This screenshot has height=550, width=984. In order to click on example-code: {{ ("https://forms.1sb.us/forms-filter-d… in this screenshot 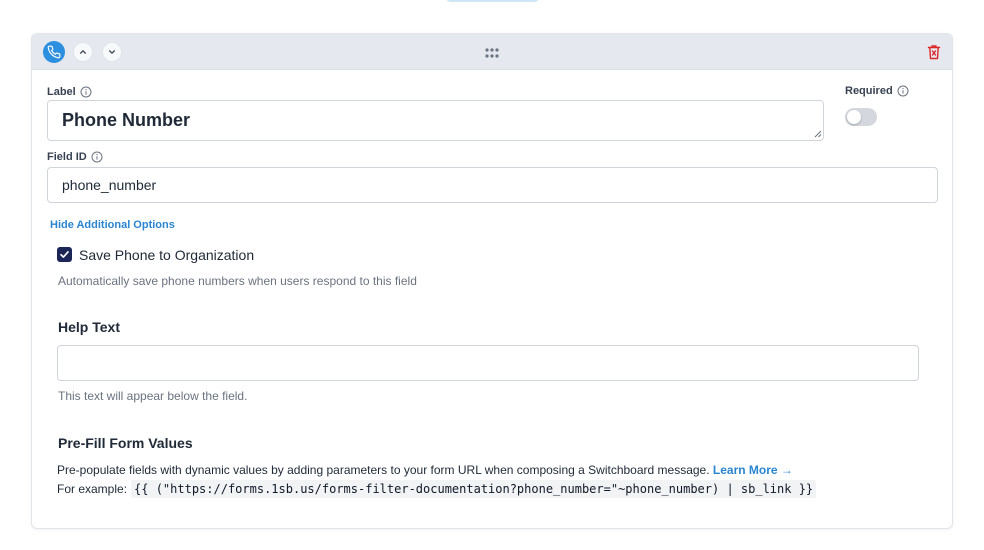, I will do `click(474, 489)`.